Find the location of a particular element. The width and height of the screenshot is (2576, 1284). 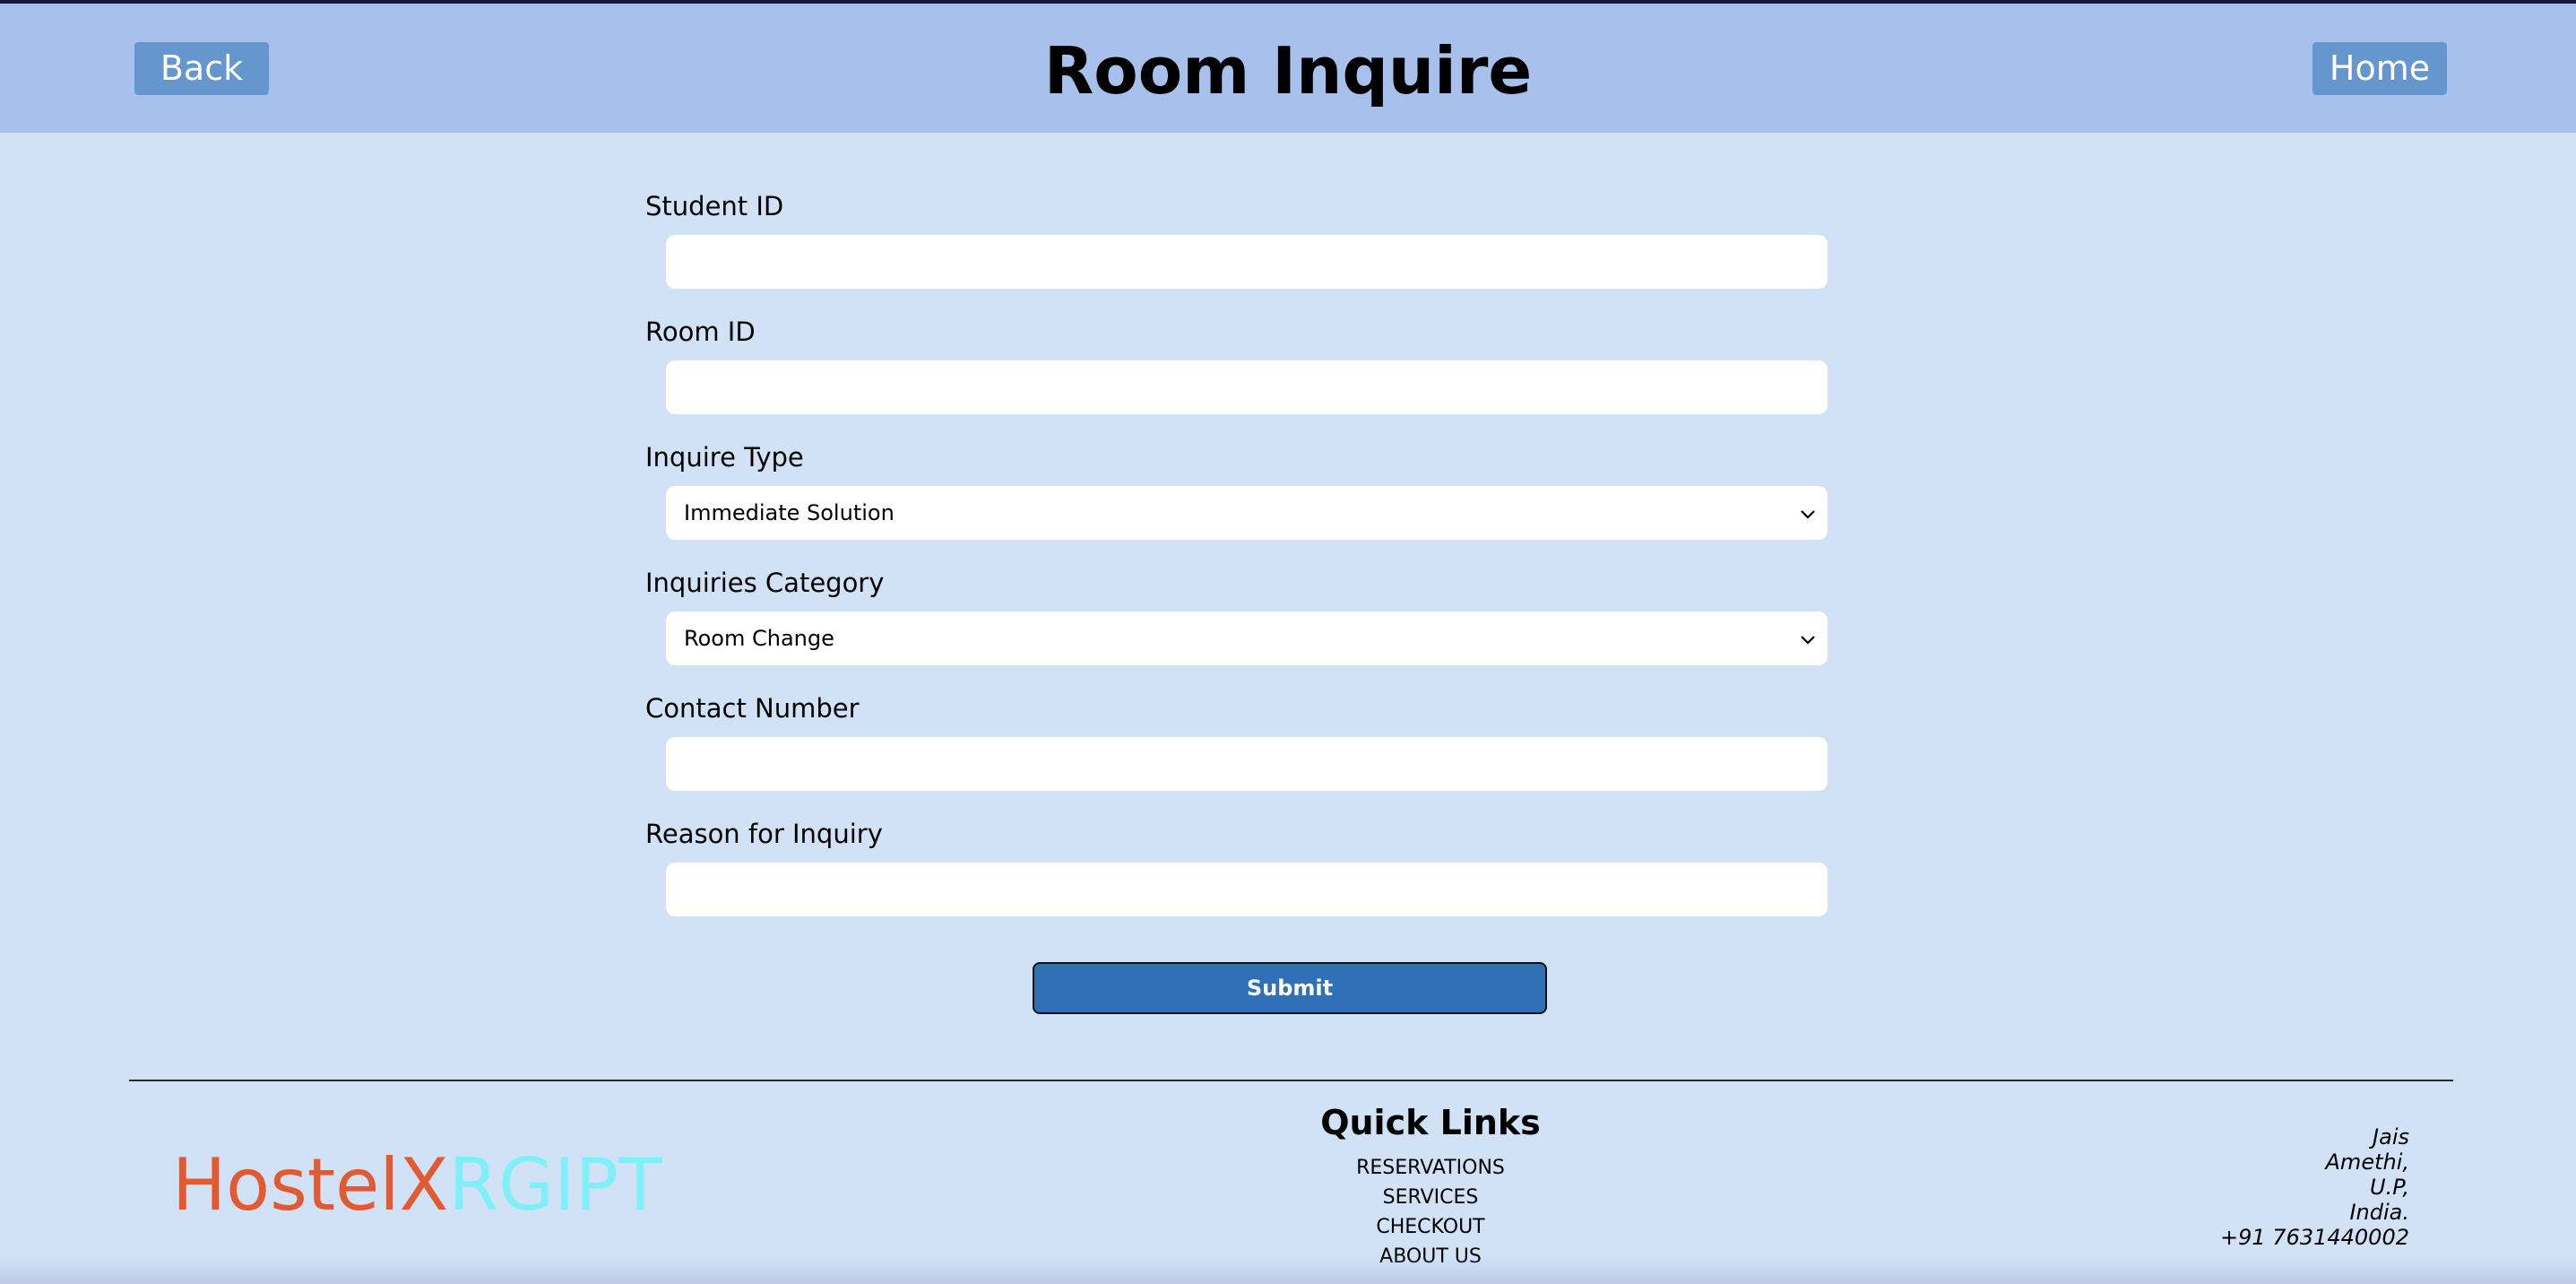

reason-input is located at coordinates (1247, 889).